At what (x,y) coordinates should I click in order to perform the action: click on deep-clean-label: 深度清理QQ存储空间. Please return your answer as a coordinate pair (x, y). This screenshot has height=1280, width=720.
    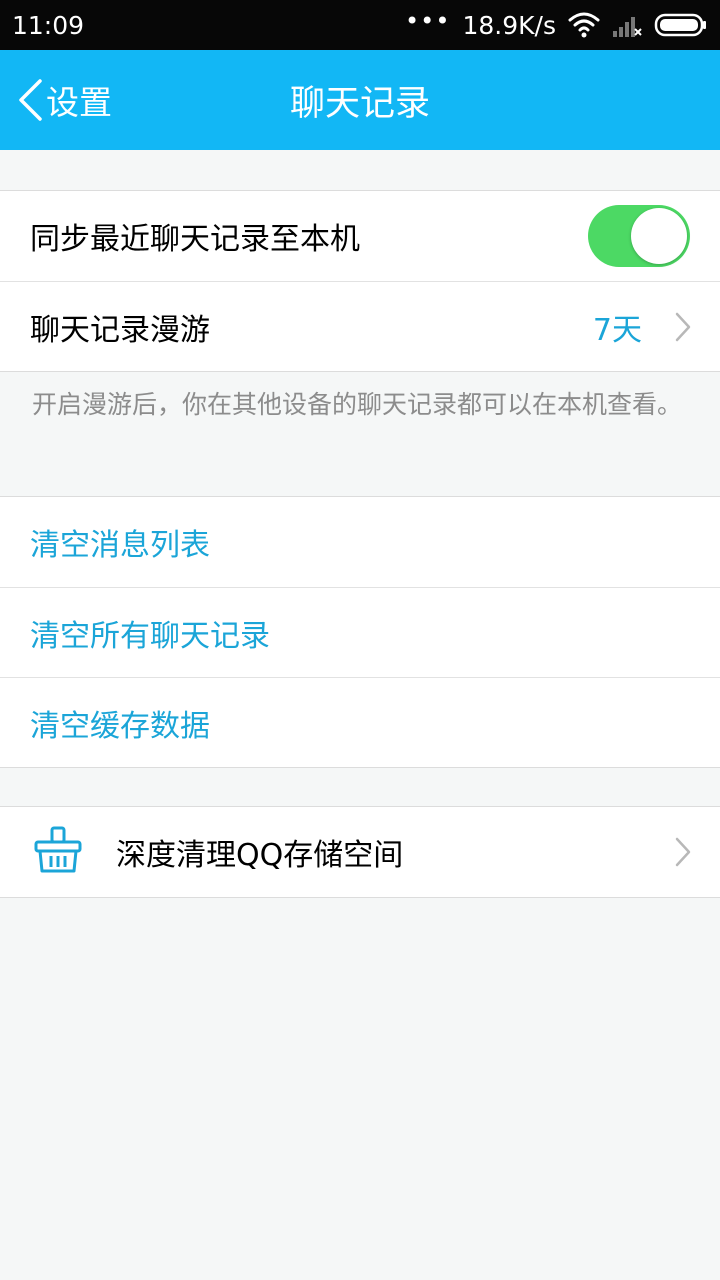
    Looking at the image, I should click on (260, 855).